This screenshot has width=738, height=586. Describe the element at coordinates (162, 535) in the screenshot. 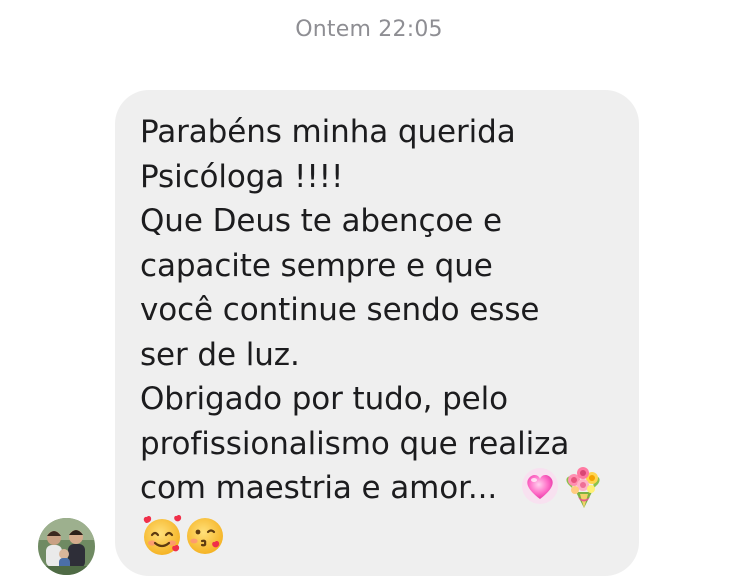

I see `smiling-face-with-hearts-icon` at that location.